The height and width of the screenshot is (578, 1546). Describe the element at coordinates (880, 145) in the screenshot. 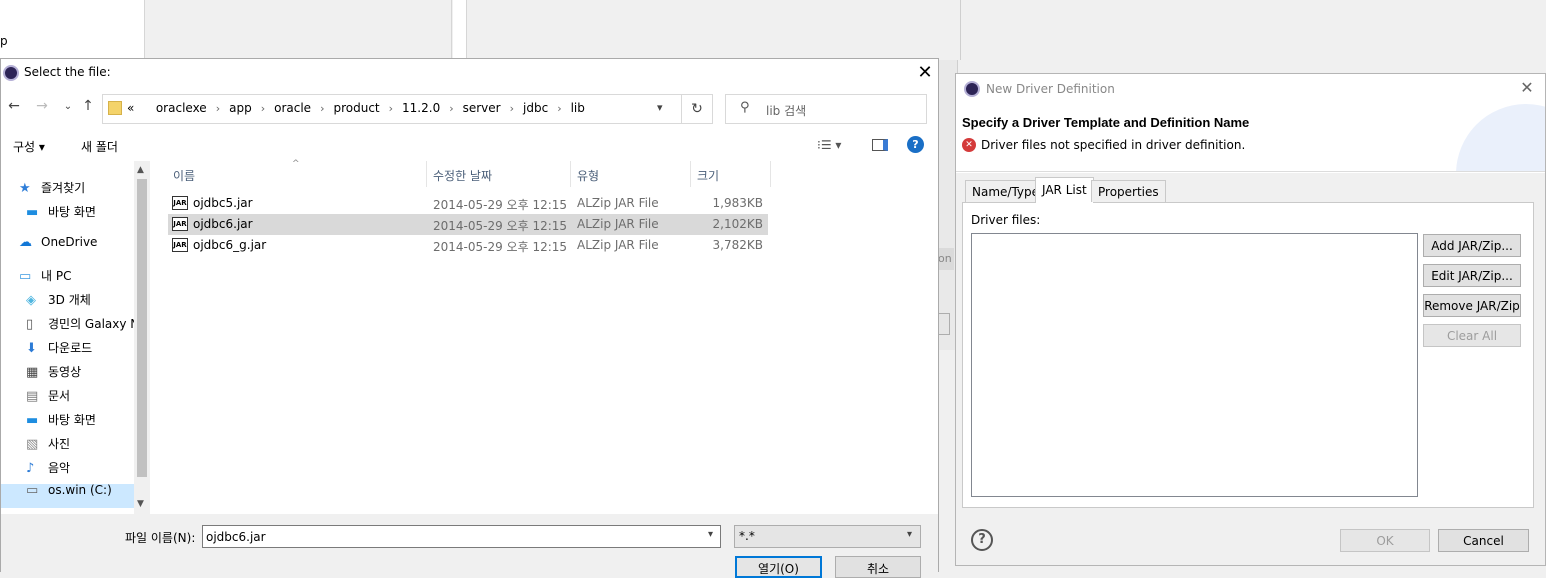

I see `preview-pane-icon` at that location.